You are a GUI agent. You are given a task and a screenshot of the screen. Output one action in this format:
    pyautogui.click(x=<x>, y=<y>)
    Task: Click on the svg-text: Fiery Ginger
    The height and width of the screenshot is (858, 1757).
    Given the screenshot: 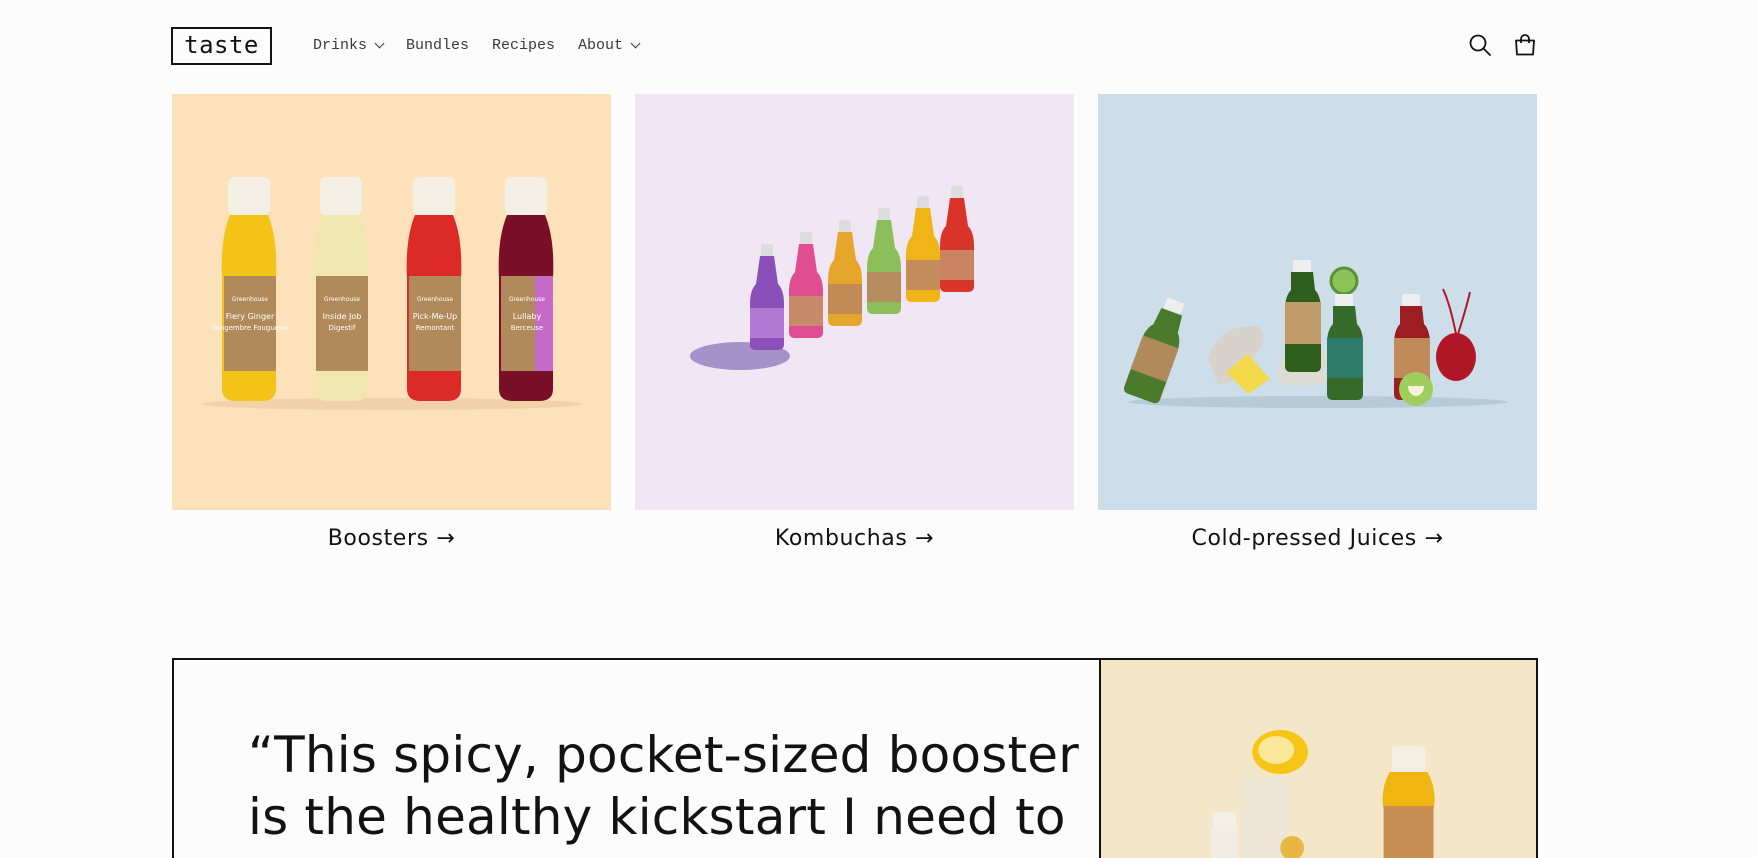 What is the action you would take?
    pyautogui.click(x=250, y=316)
    